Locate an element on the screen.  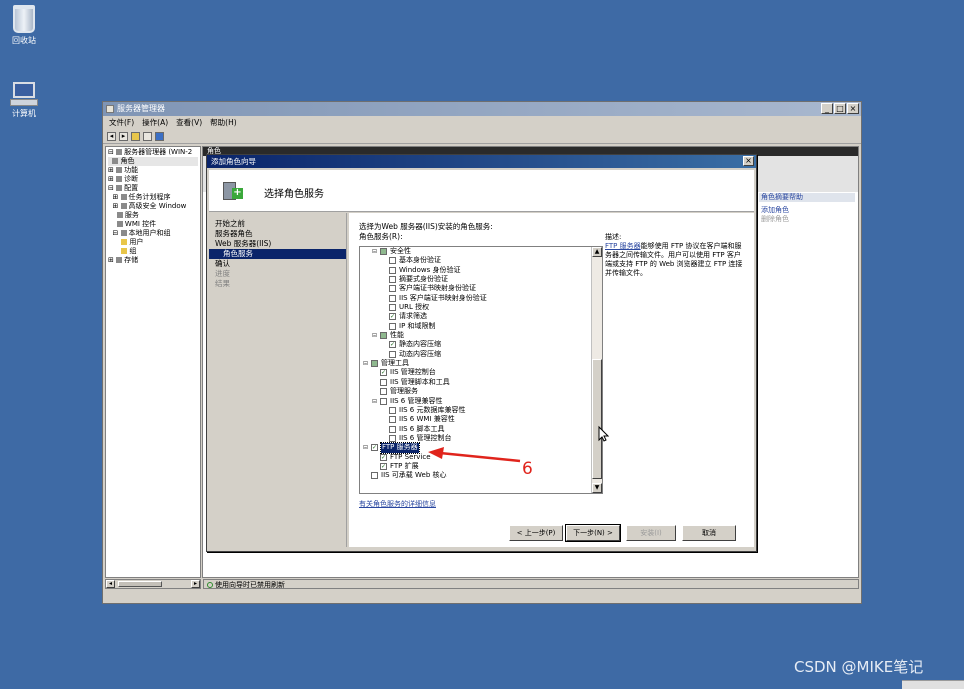
services-scrollbar: ▲ ▼ is located at coordinates (596, 370).